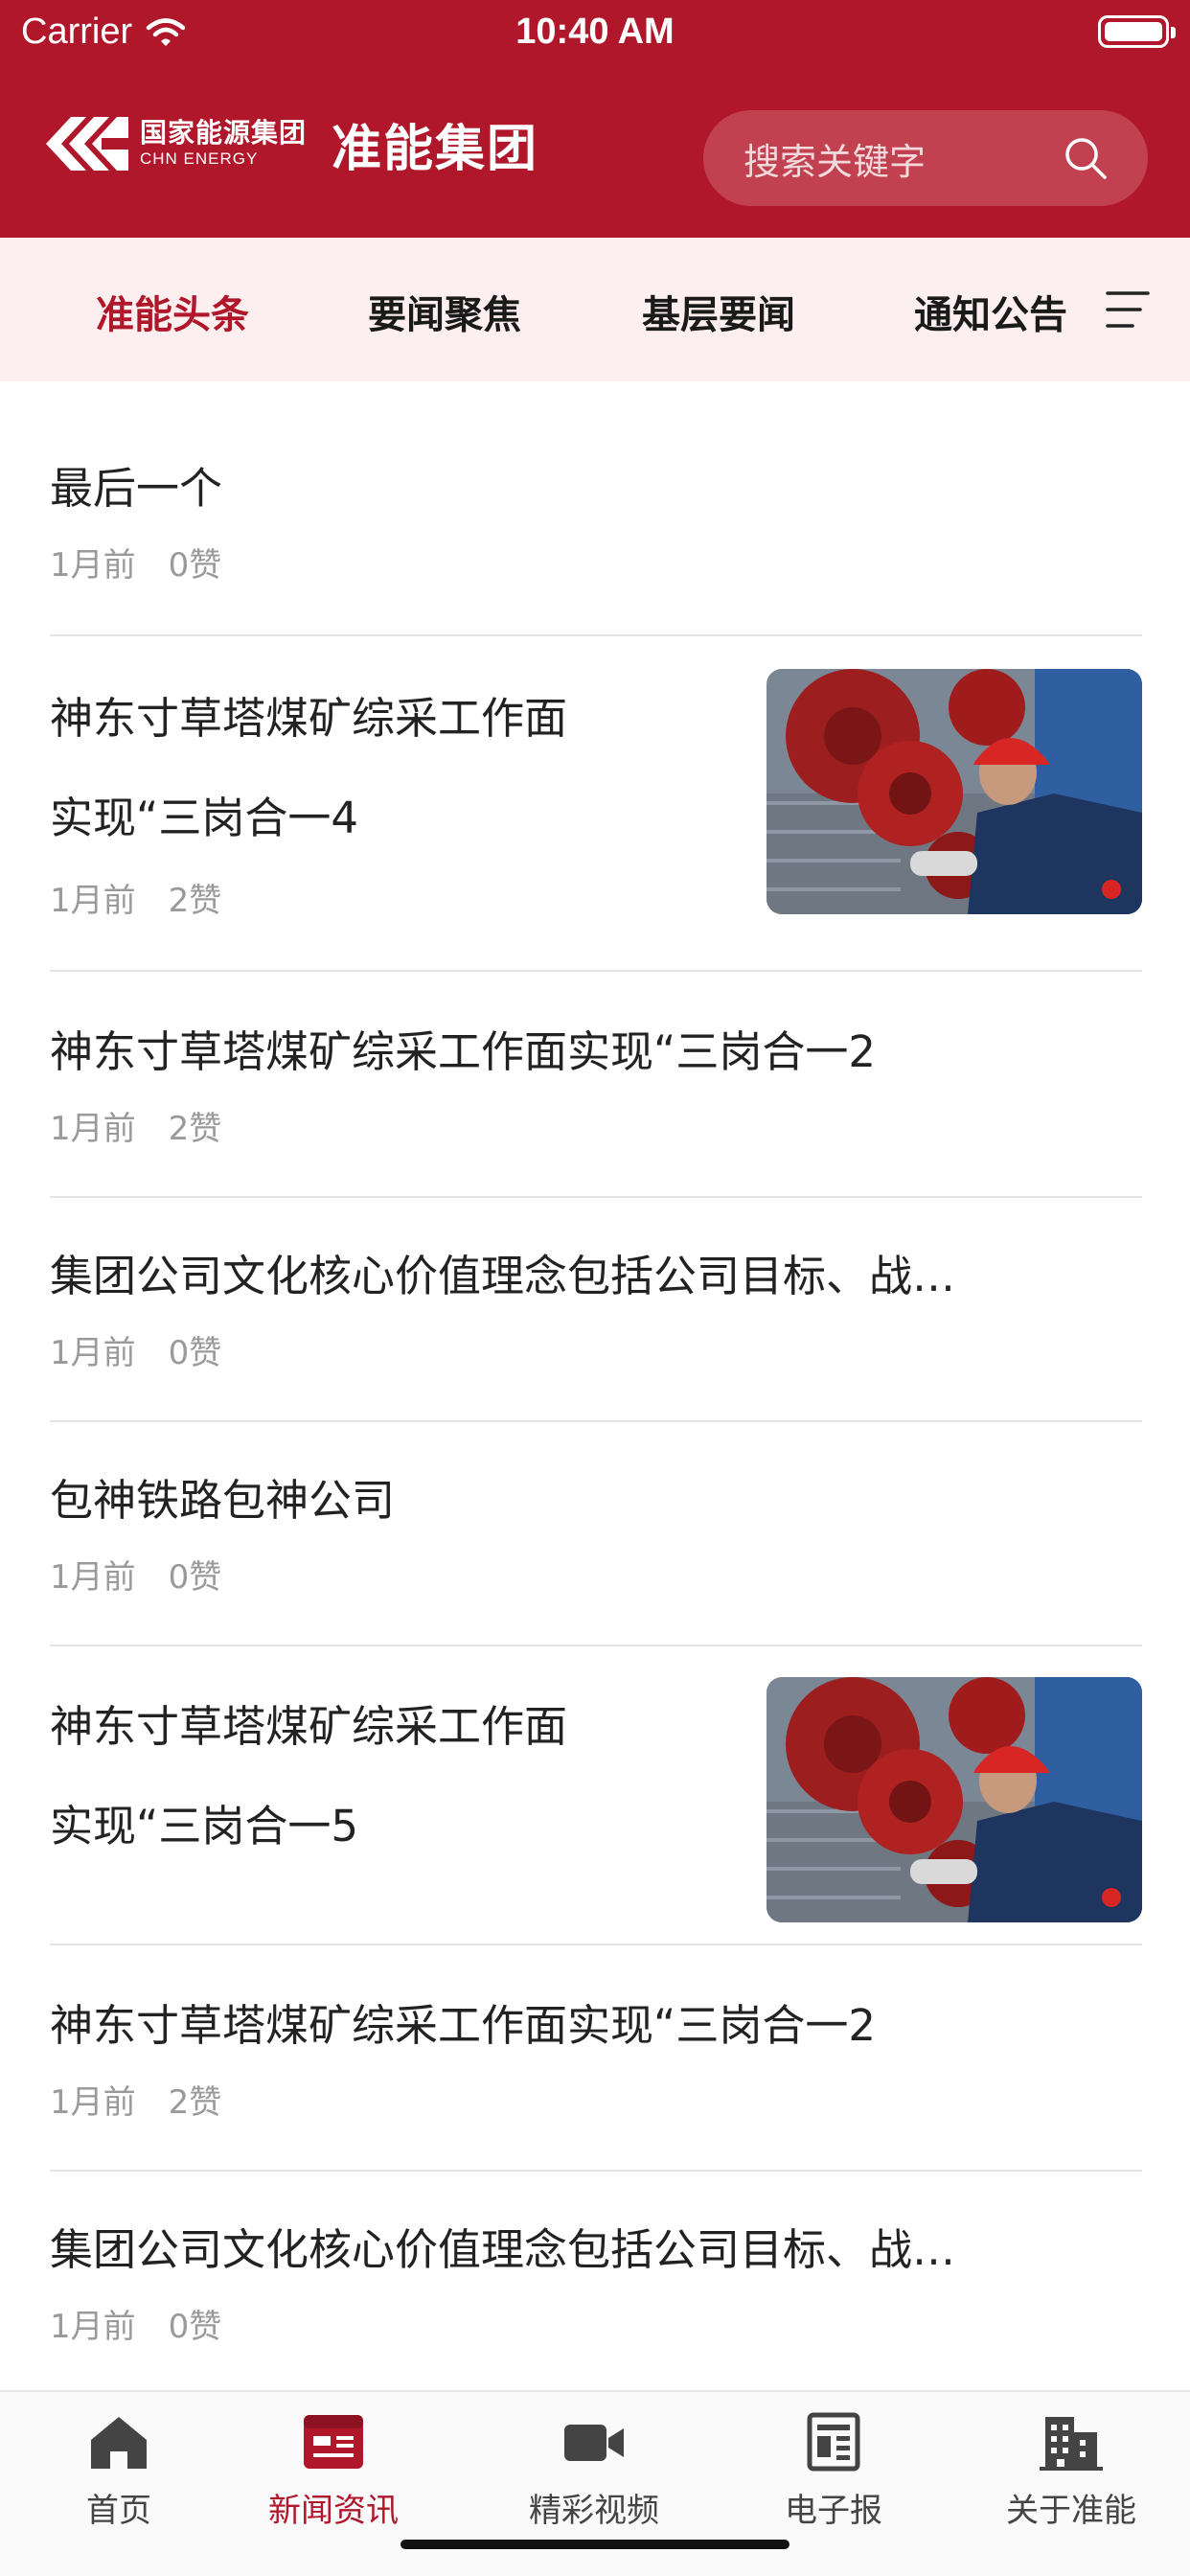 Image resolution: width=1190 pixels, height=2576 pixels. I want to click on search-box: 搜索关键字, so click(926, 158).